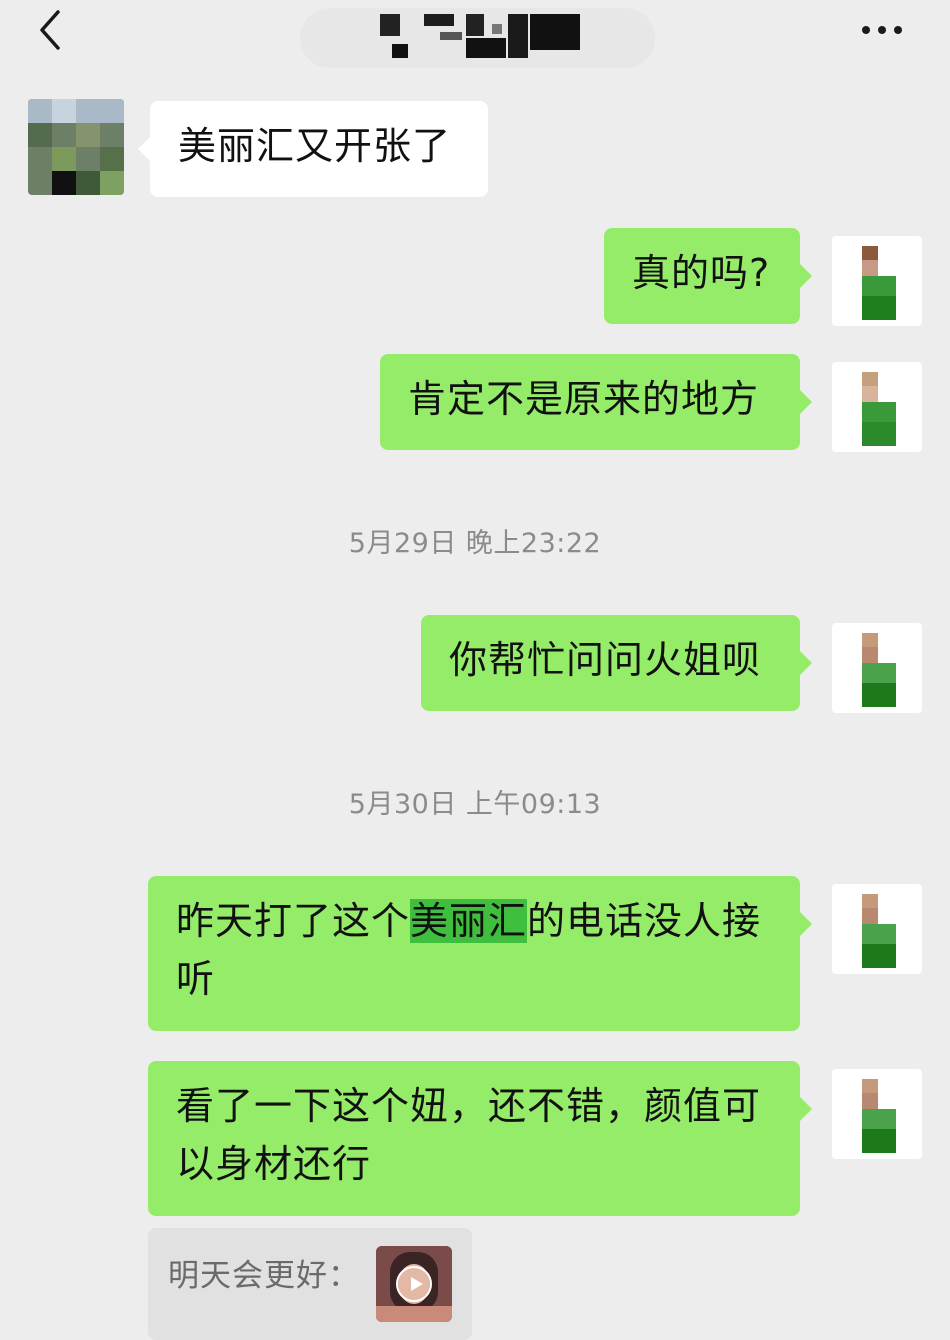  Describe the element at coordinates (264, 1276) in the screenshot. I see `quote-label: 明天会更好：` at that location.